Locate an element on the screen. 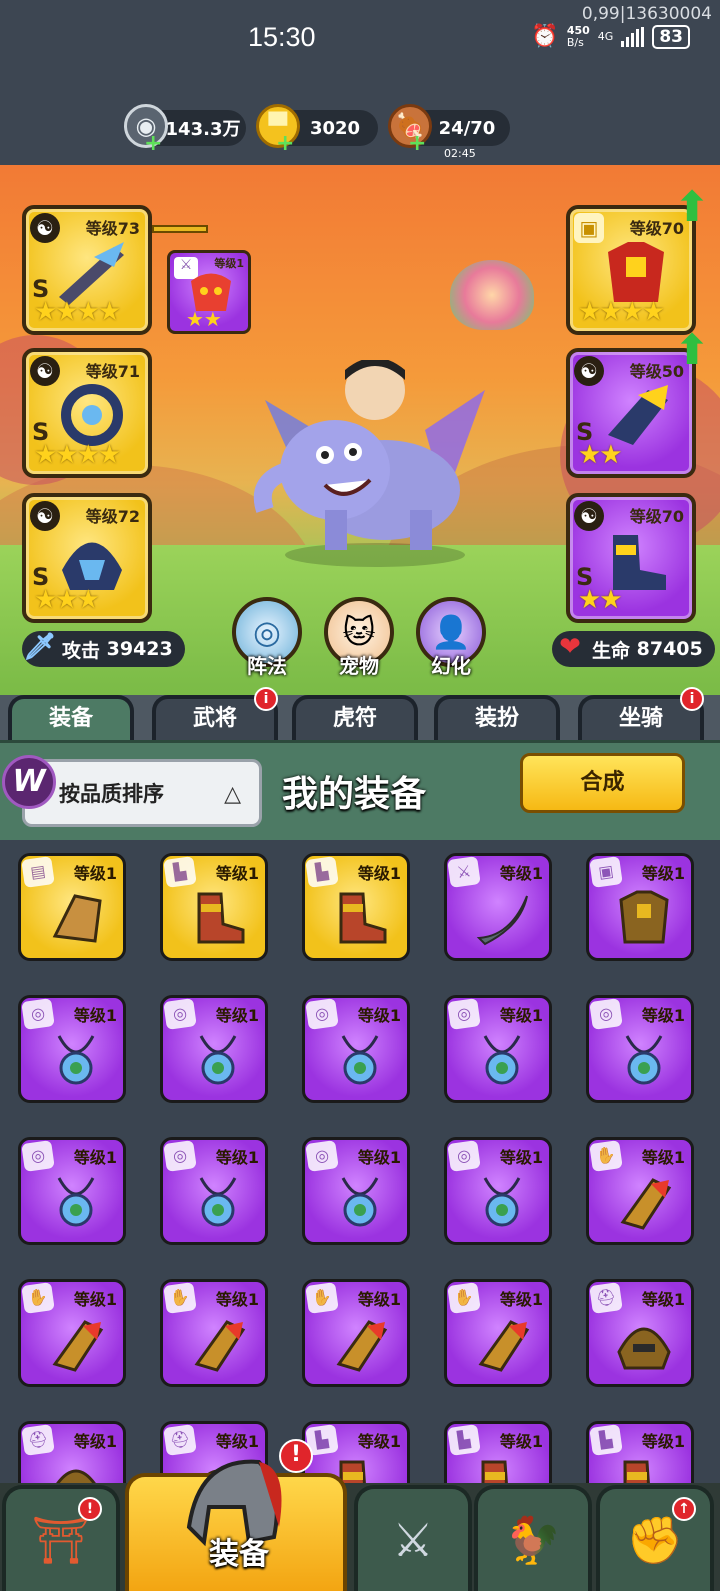  gauntlet-icon is located at coordinates (362, 1346).